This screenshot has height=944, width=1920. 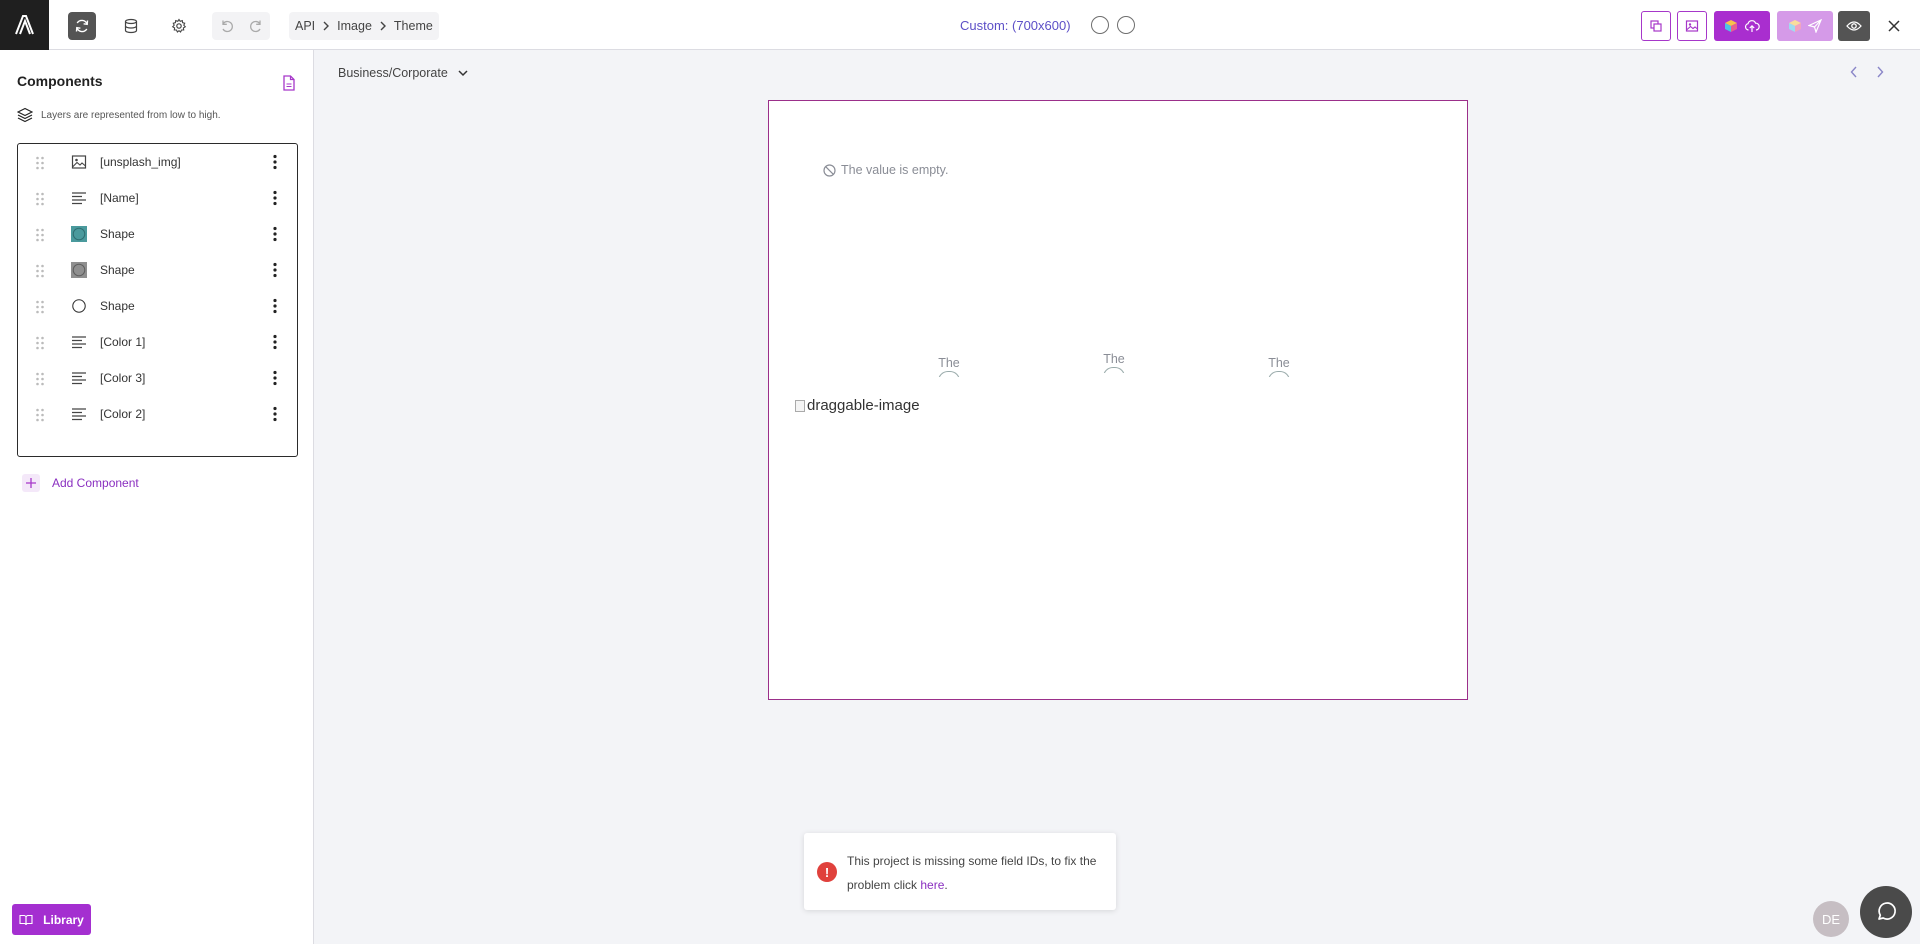 I want to click on database-button, so click(x=131, y=26).